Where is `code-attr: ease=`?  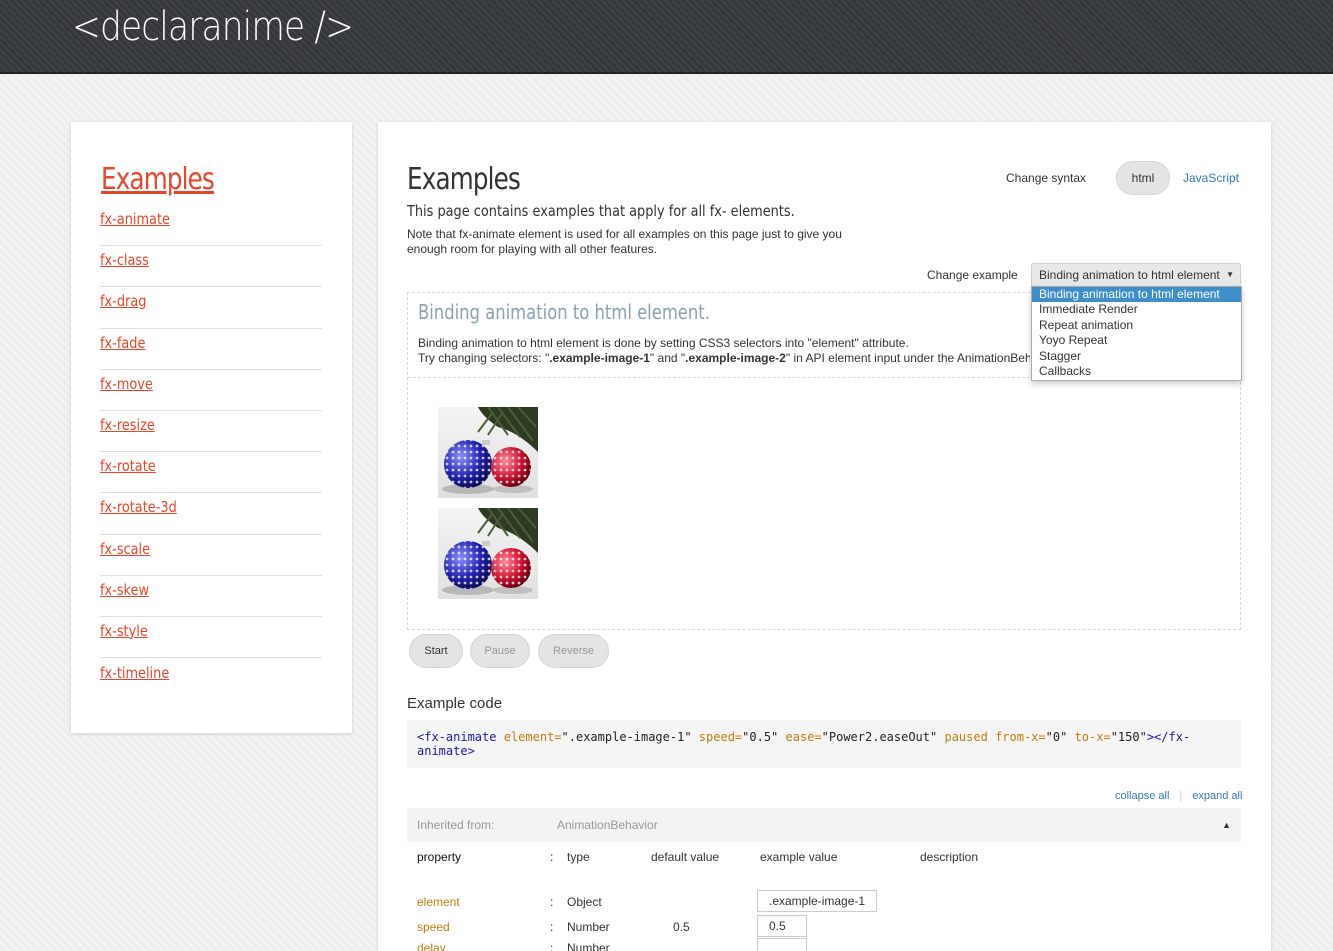 code-attr: ease= is located at coordinates (803, 737).